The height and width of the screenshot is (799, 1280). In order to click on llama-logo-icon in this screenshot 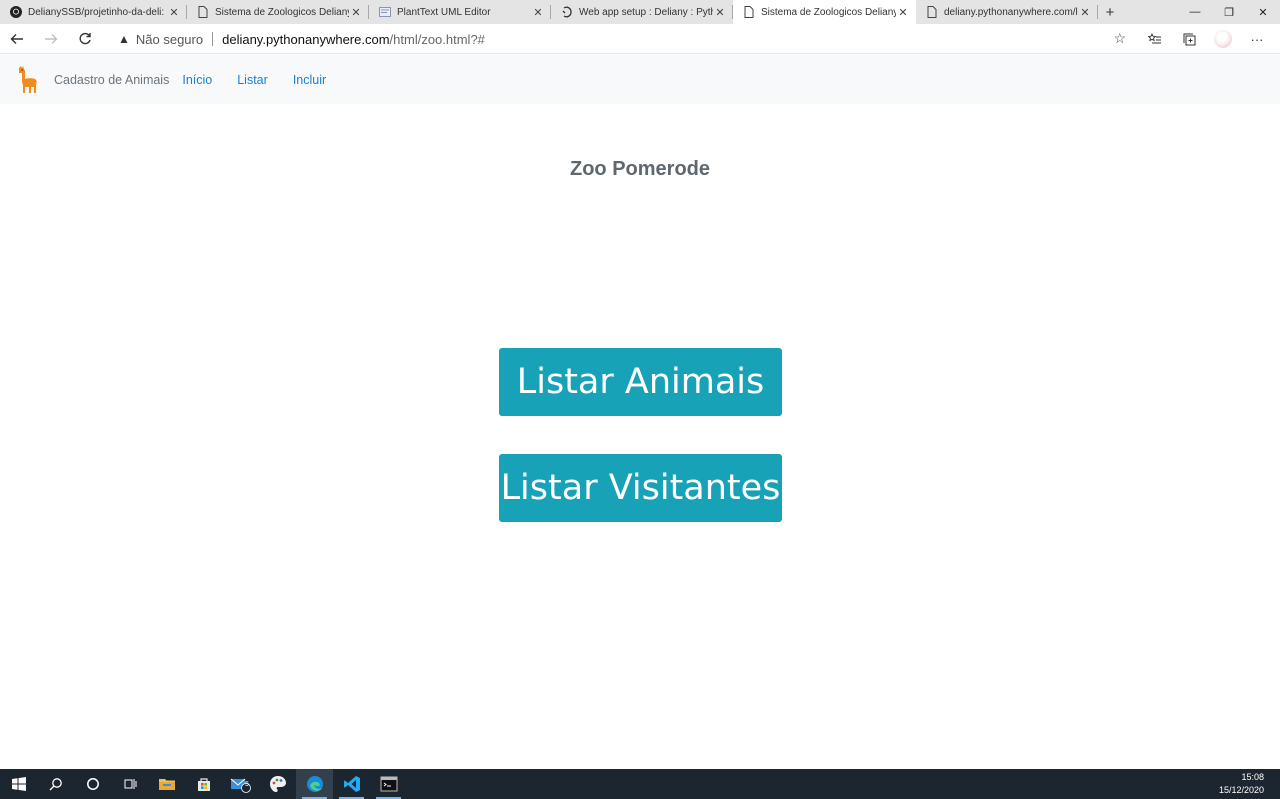, I will do `click(27, 80)`.